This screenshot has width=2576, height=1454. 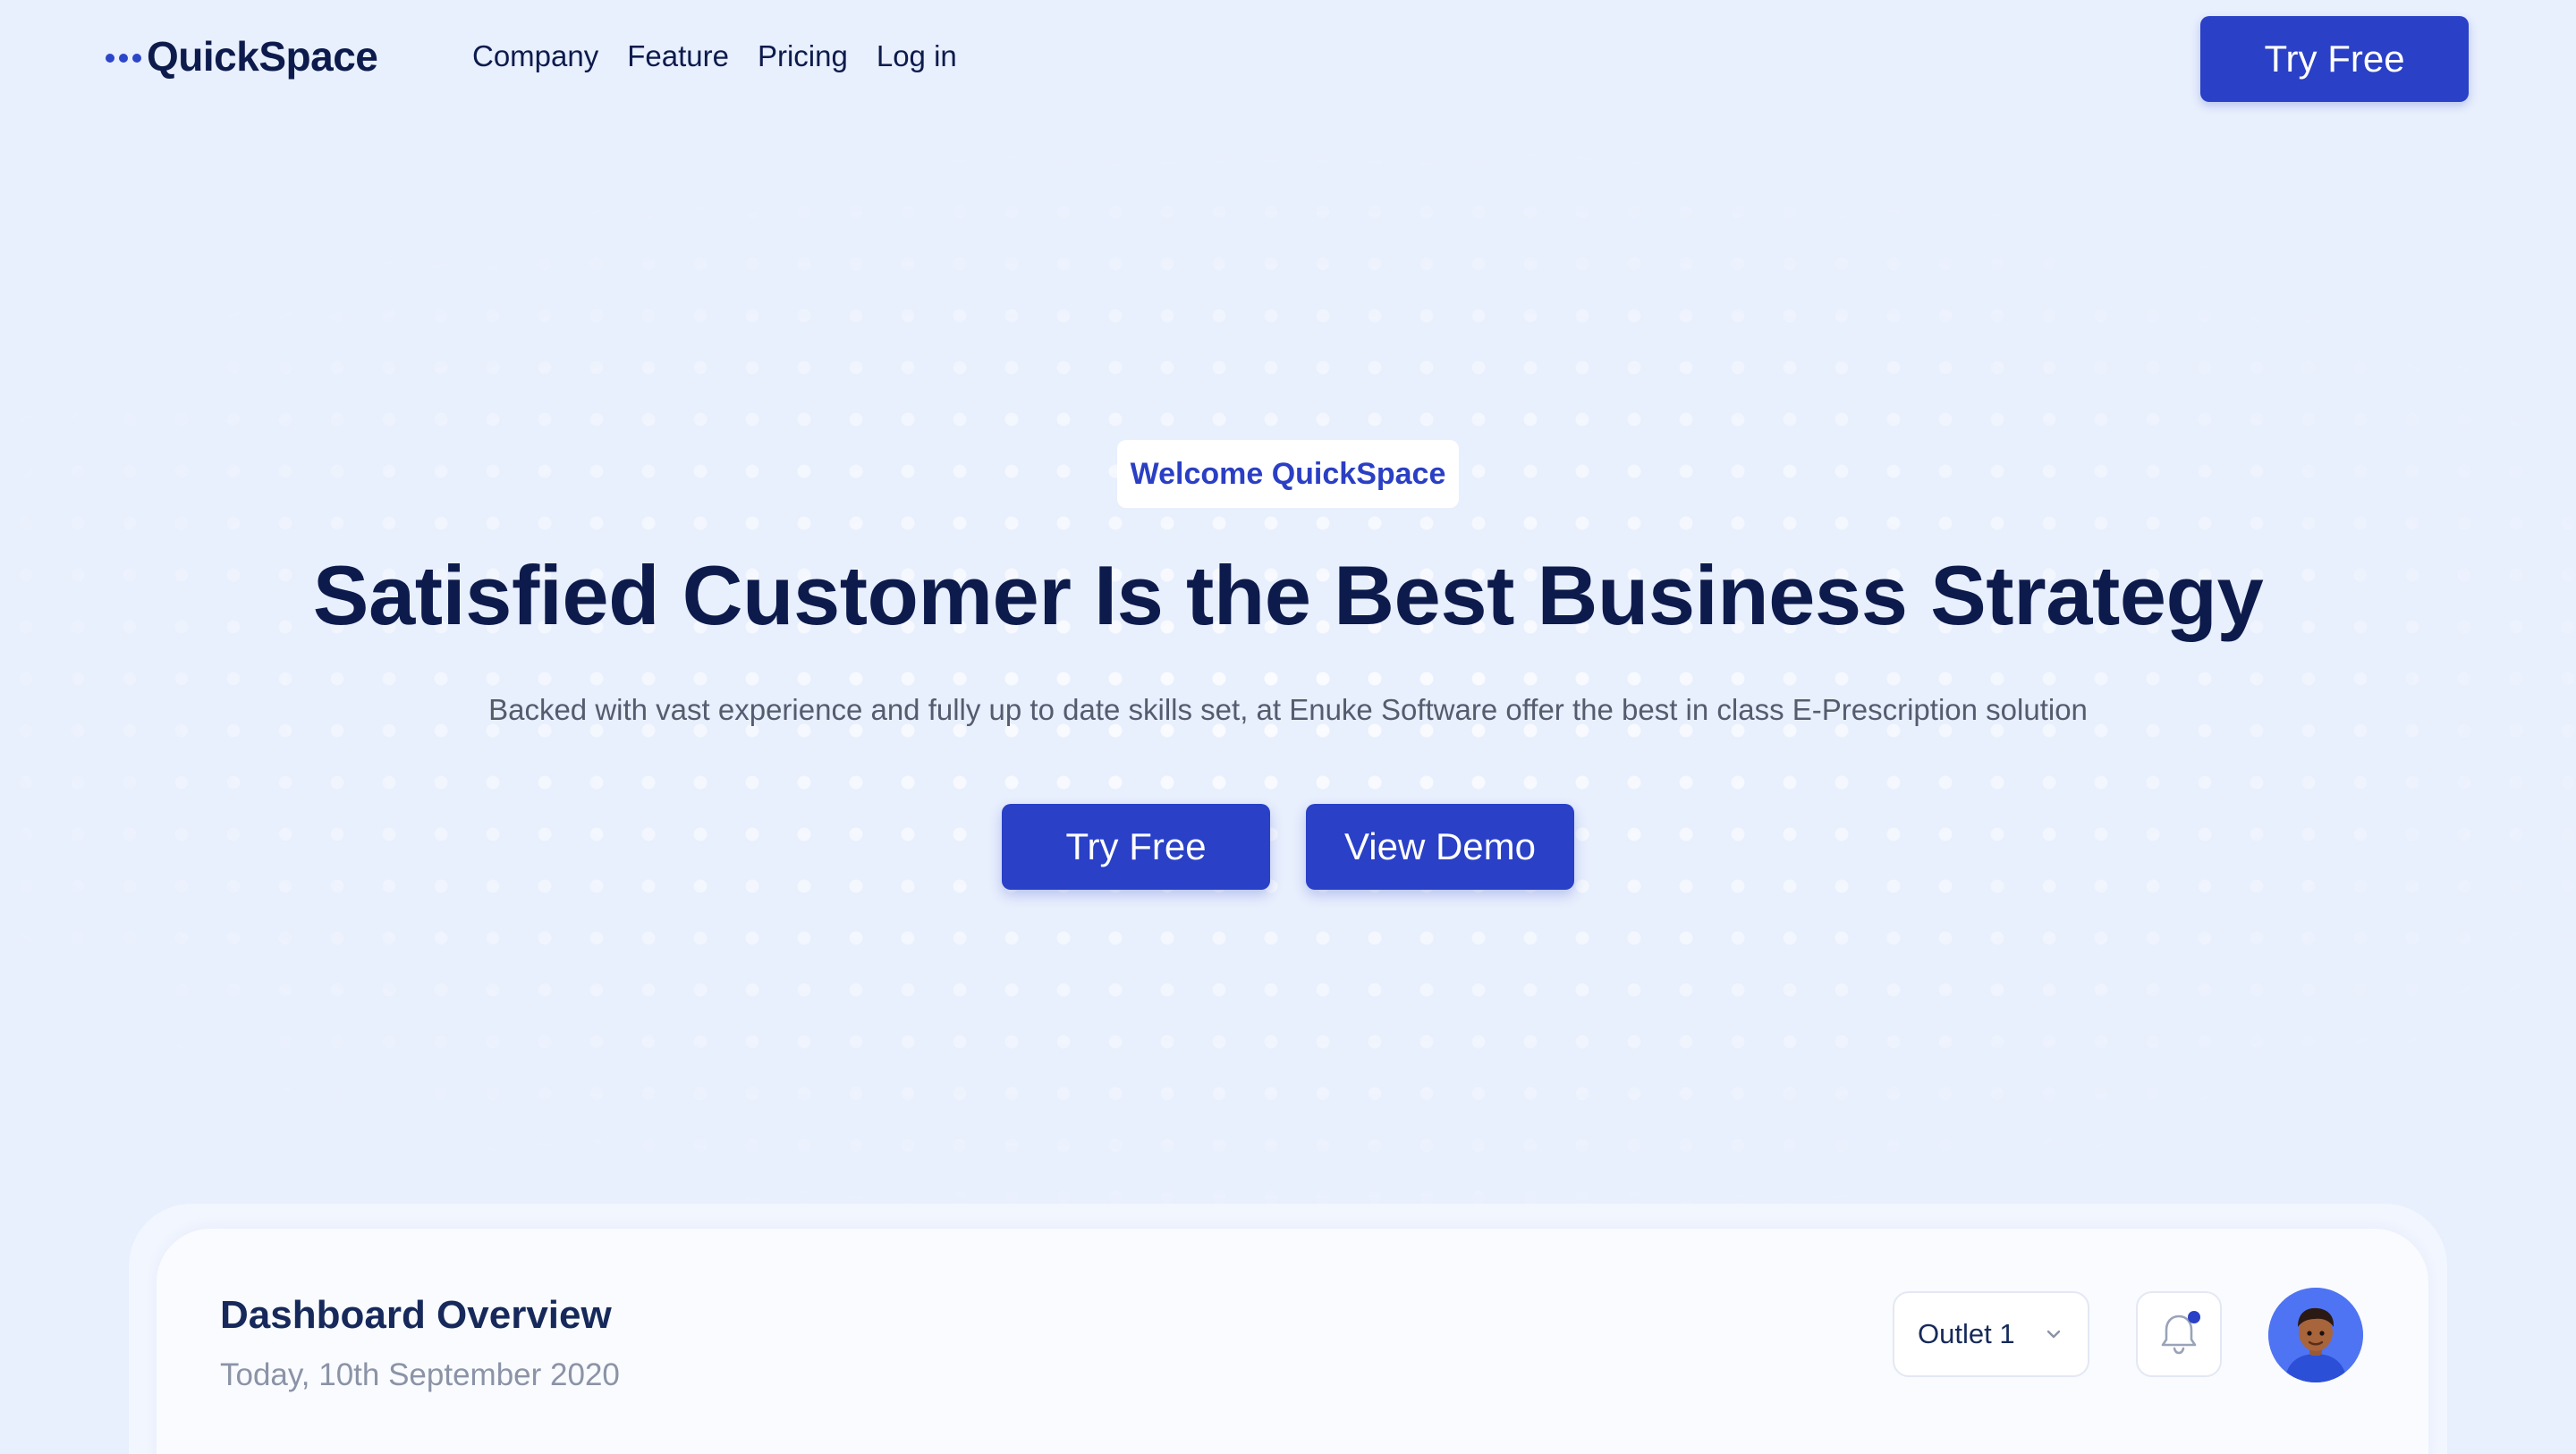 I want to click on nav-link-pricing: Pricing, so click(x=803, y=56).